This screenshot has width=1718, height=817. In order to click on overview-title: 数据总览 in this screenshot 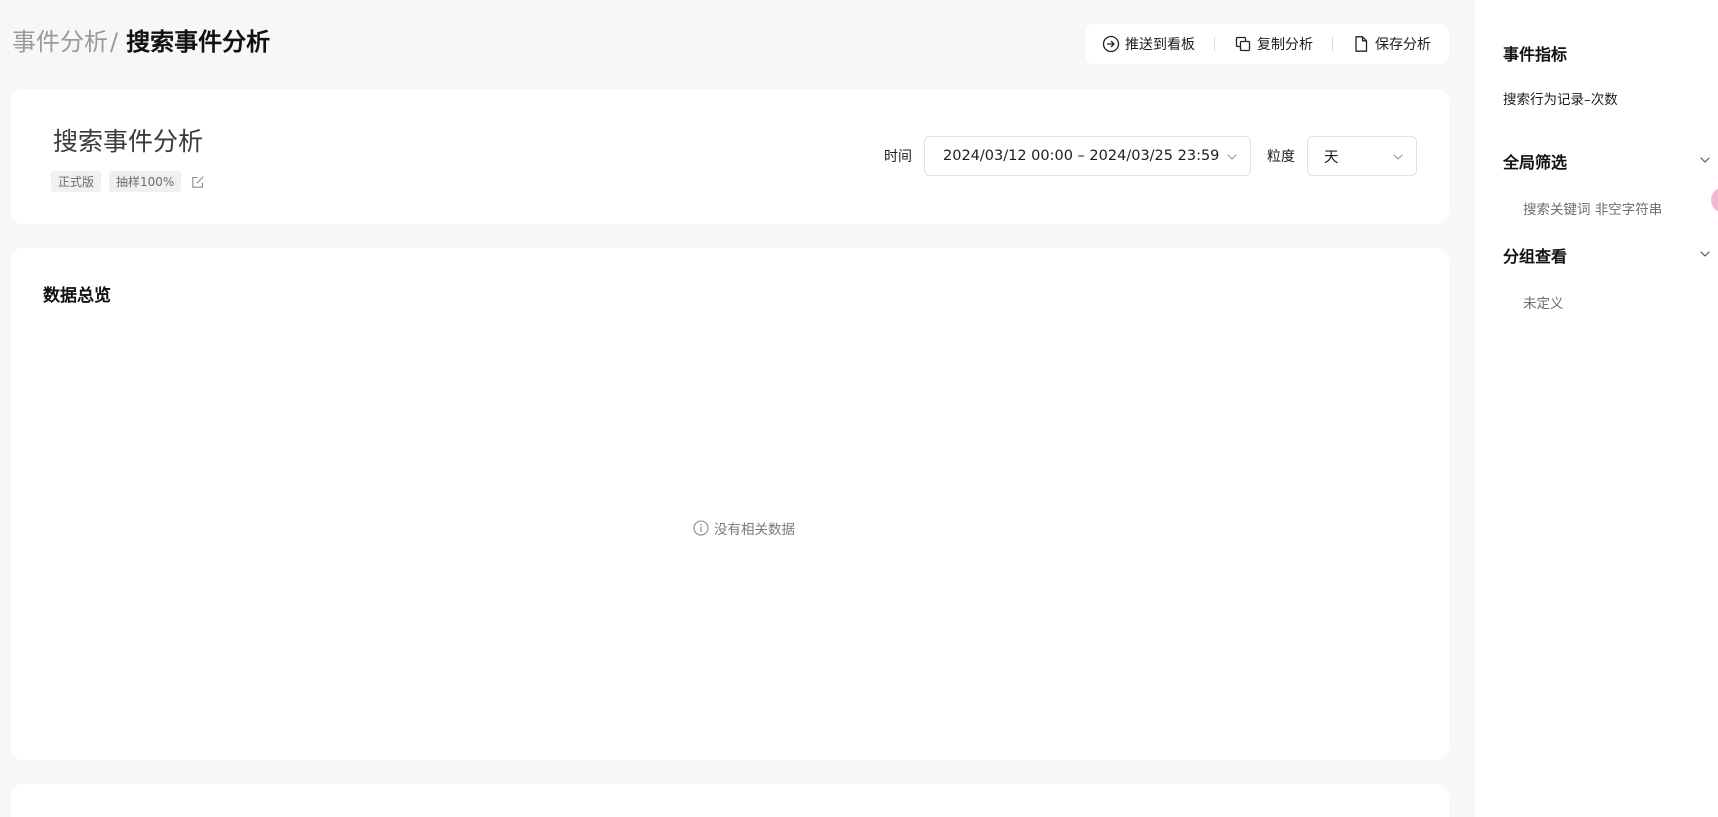, I will do `click(77, 296)`.